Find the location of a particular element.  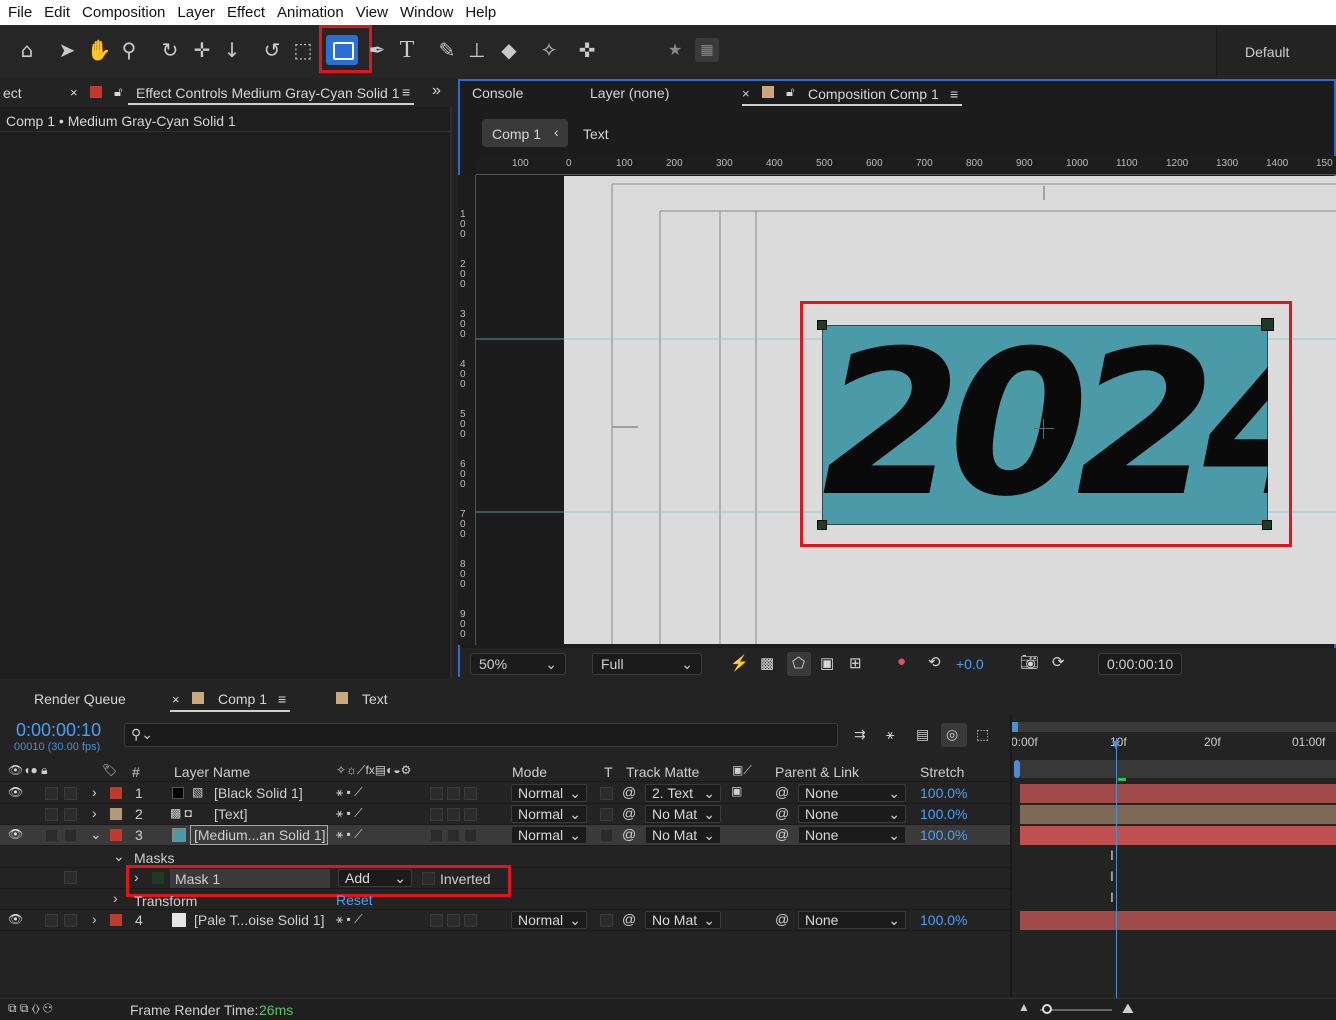

tab-layer: Layer (none) is located at coordinates (629, 93).